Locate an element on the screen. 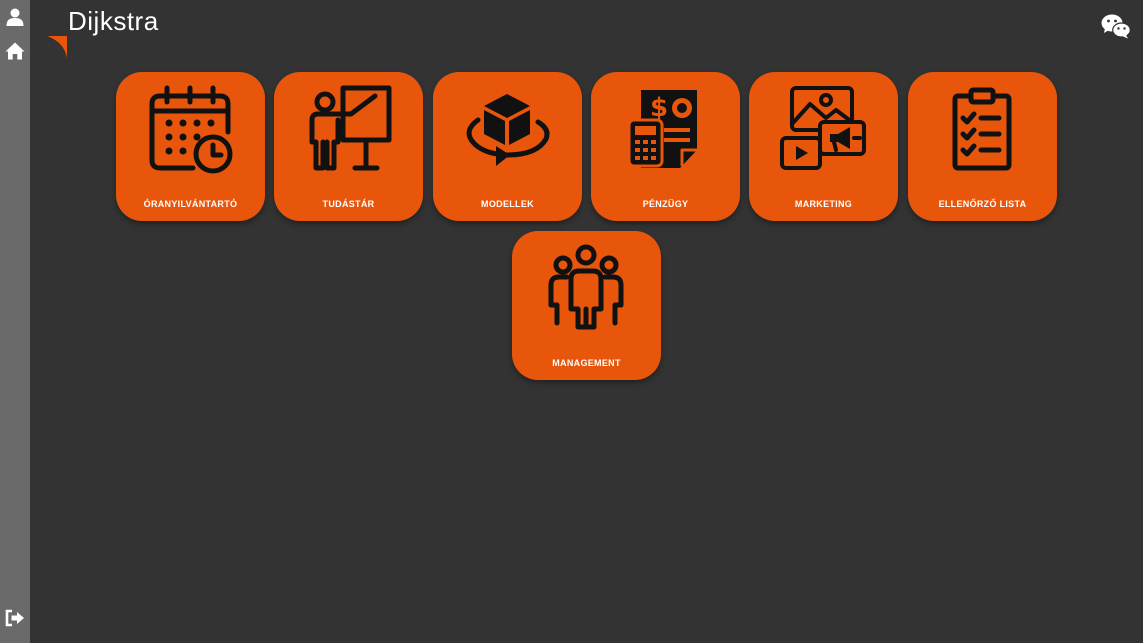  team-group-icon is located at coordinates (586, 288).